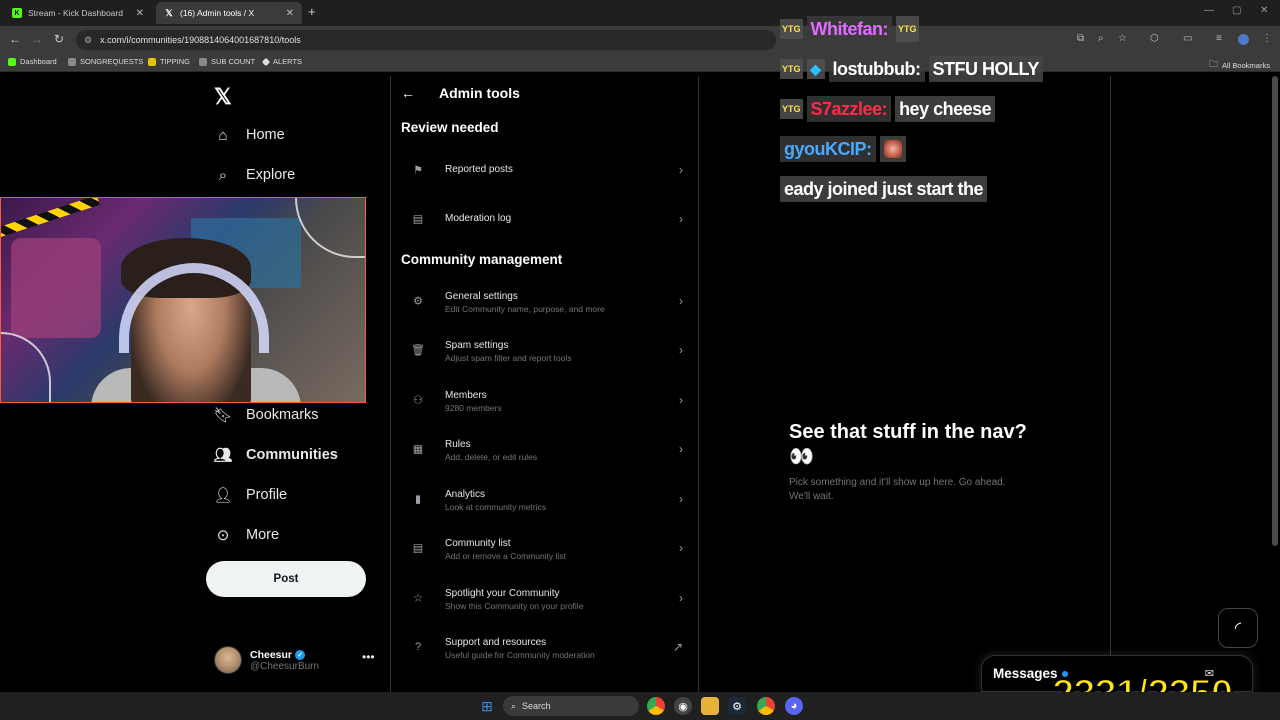 The width and height of the screenshot is (1280, 720). What do you see at coordinates (710, 706) in the screenshot?
I see `file-explorer-icon` at bounding box center [710, 706].